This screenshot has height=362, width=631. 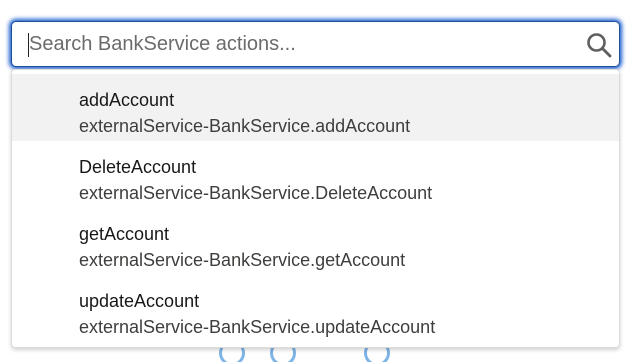 I want to click on option-title: addAccount, so click(x=127, y=100).